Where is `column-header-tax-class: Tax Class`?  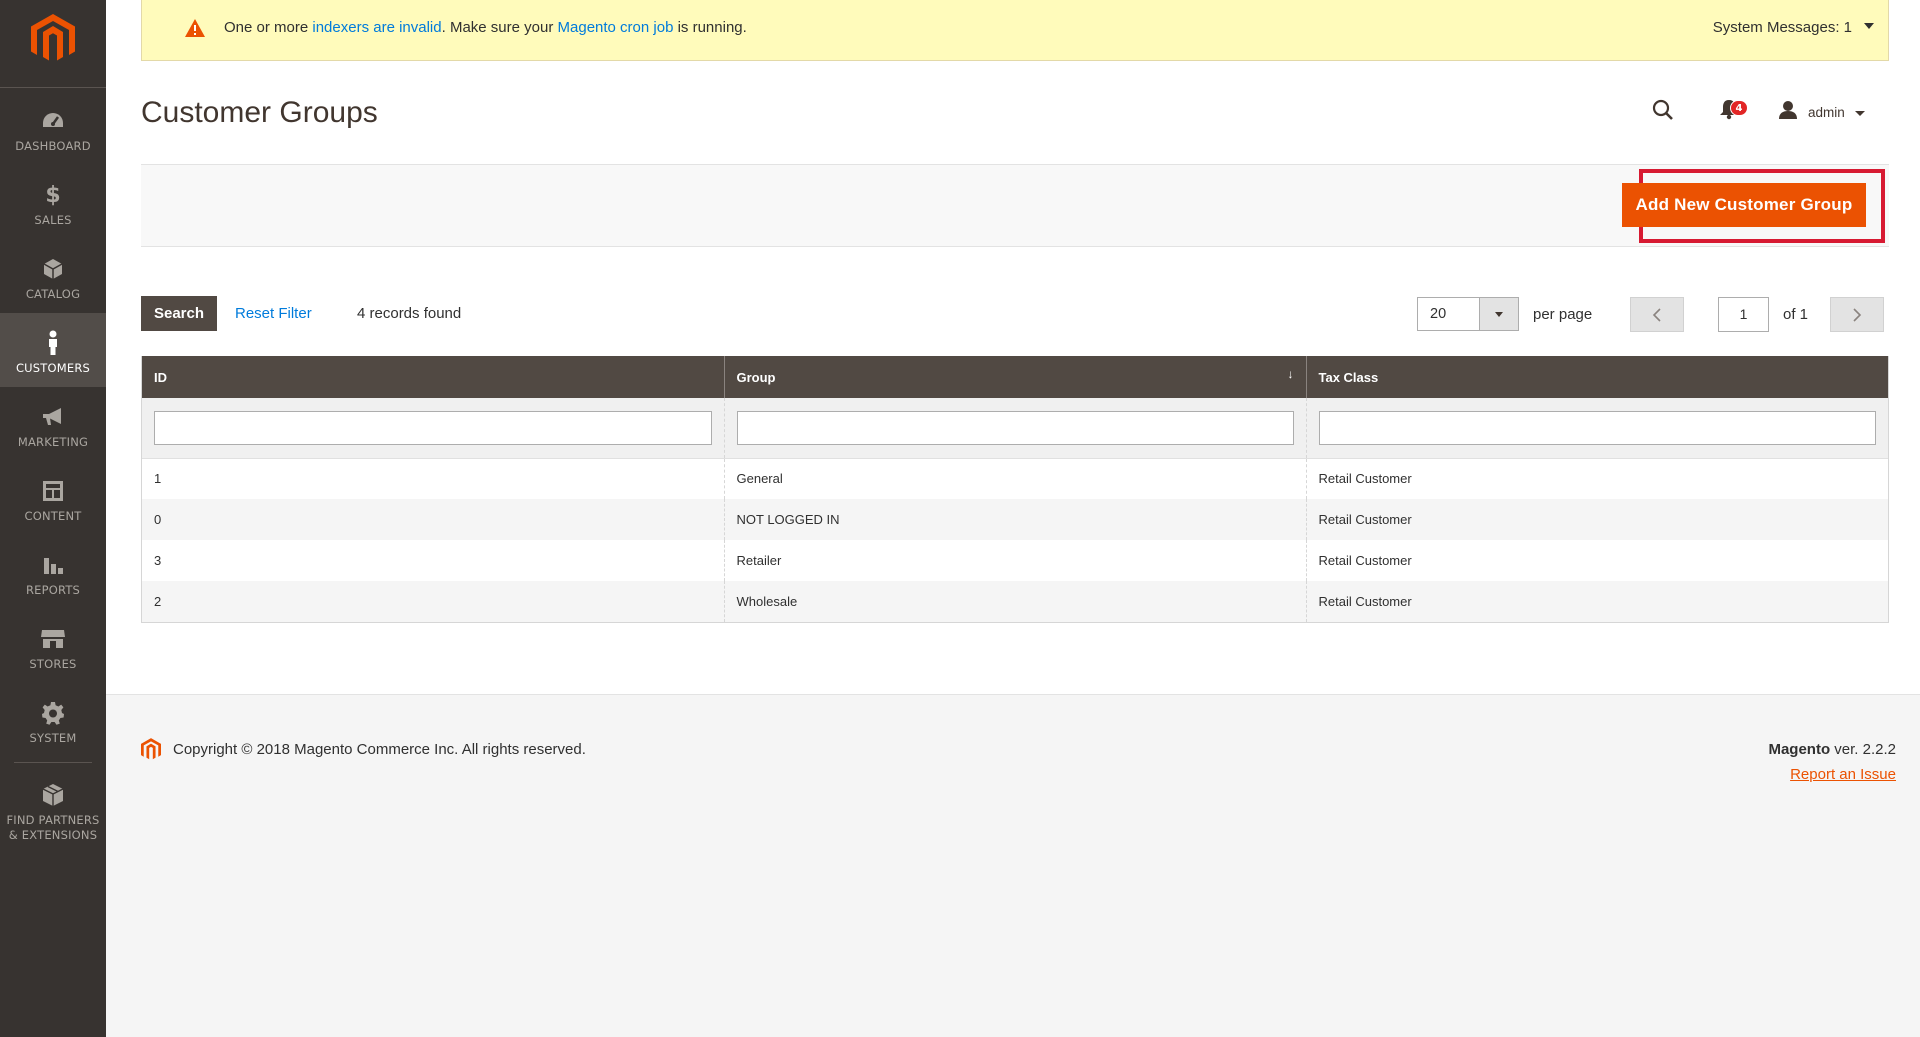 column-header-tax-class: Tax Class is located at coordinates (1597, 377).